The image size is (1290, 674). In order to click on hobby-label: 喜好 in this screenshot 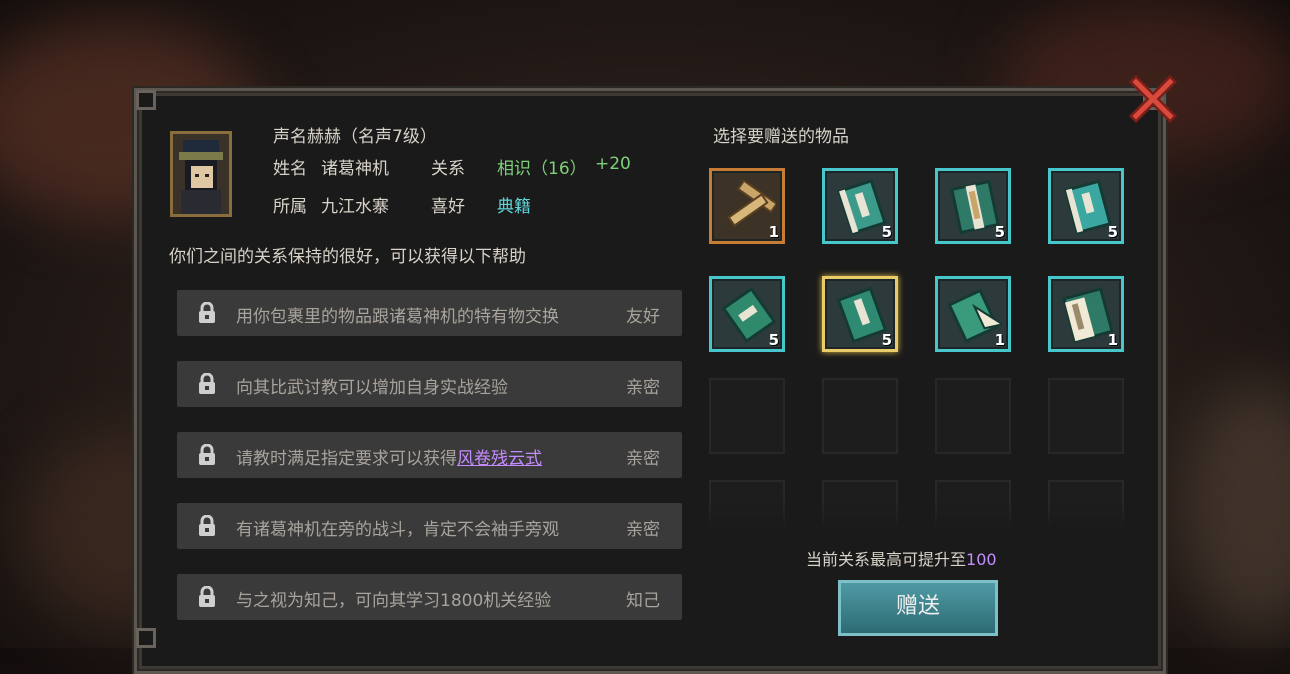, I will do `click(448, 207)`.